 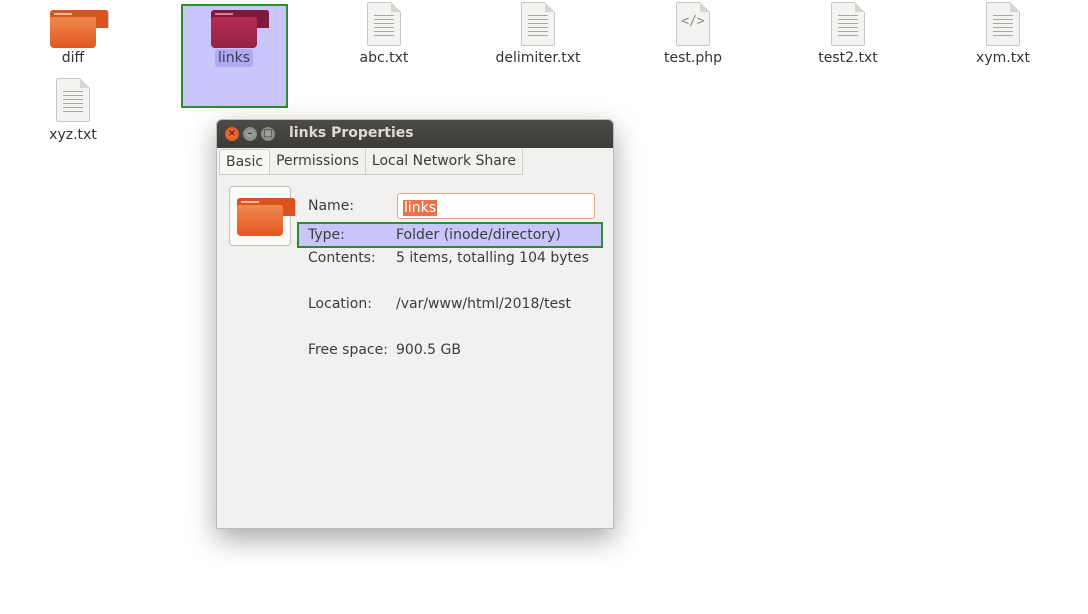 I want to click on tab-permissions: Permissions, so click(x=318, y=161).